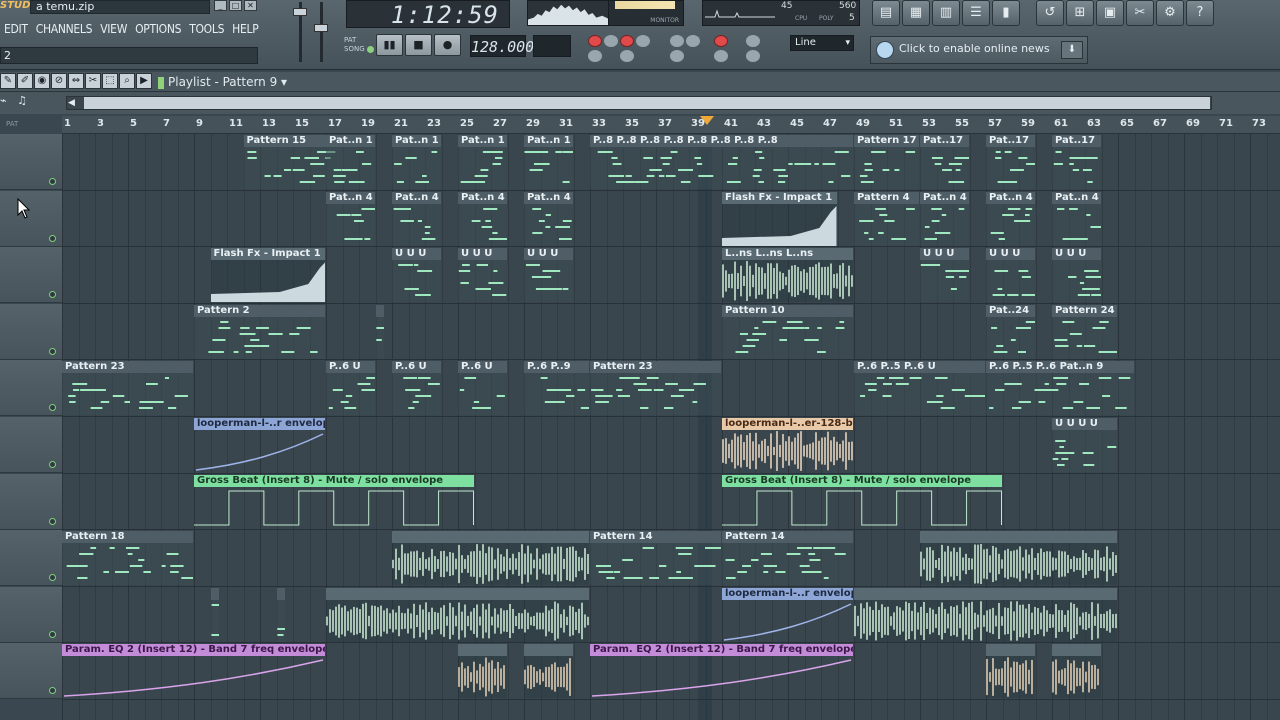  Describe the element at coordinates (556, 388) in the screenshot. I see `playlist-clip: P..6 P..9` at that location.